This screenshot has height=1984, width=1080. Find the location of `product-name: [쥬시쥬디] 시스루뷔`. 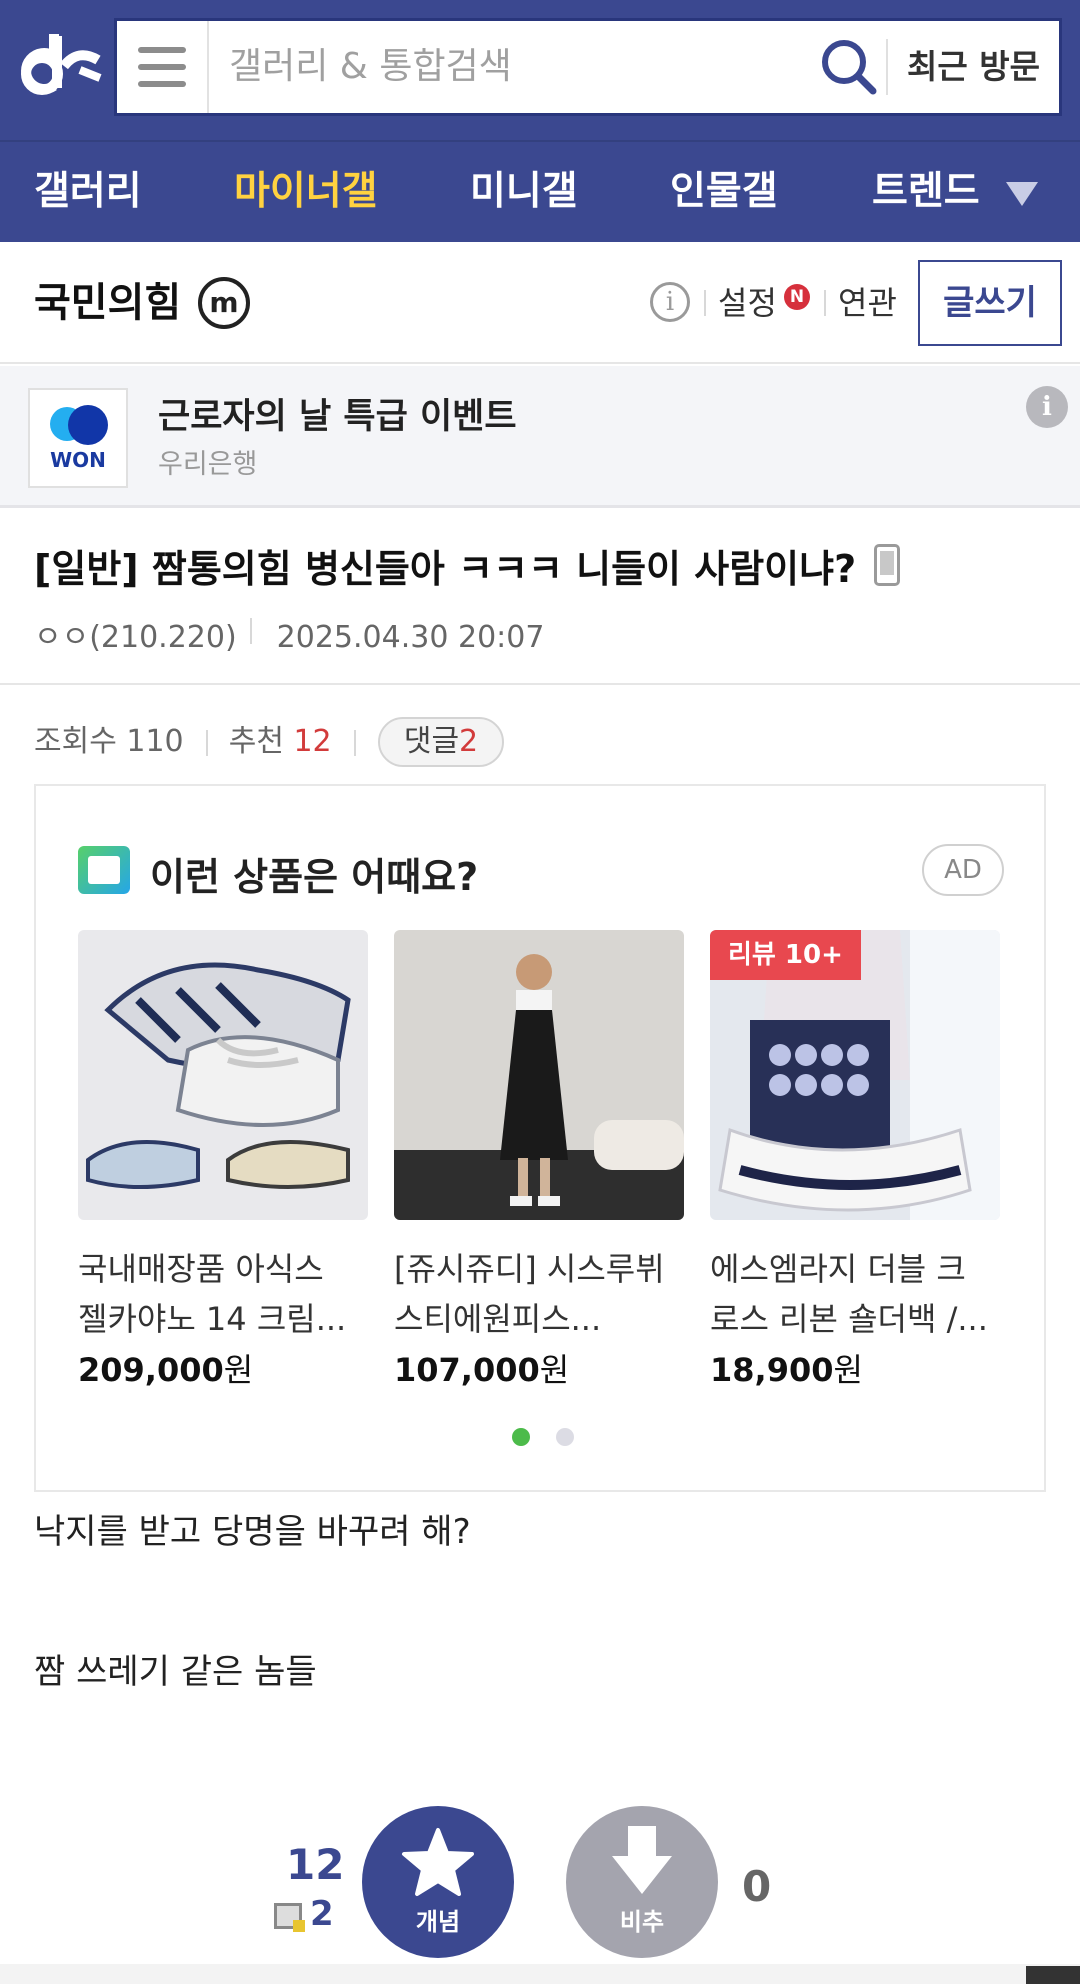

product-name: [쥬시쥬디] 시스루뷔 is located at coordinates (539, 1269).